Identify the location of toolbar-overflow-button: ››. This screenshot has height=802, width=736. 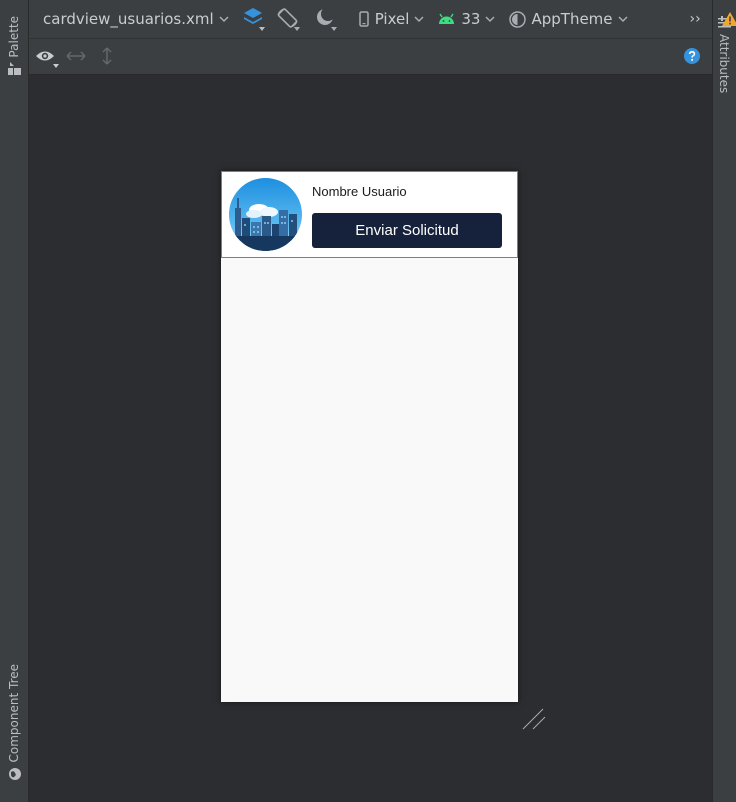
(695, 19).